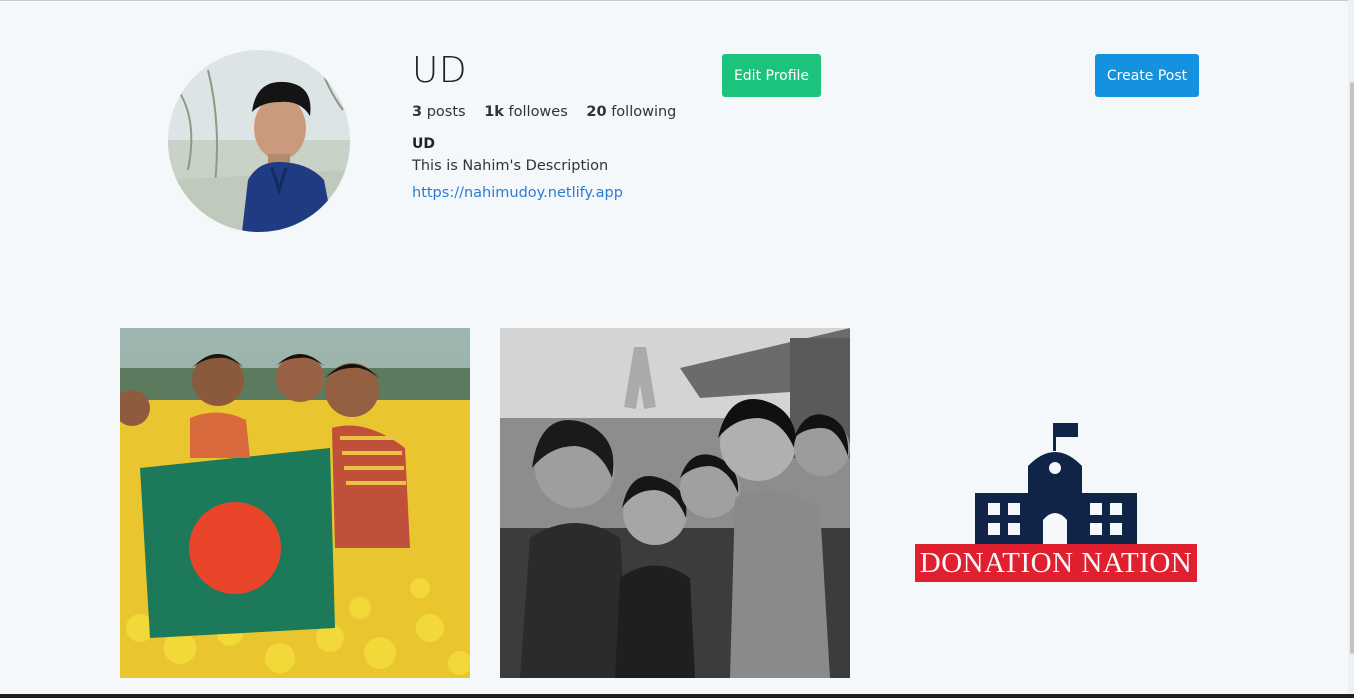  I want to click on profile-website-link: https://nahimudoy.netlify.app, so click(517, 193).